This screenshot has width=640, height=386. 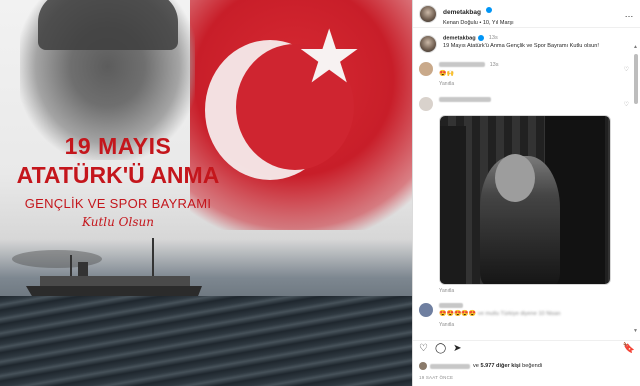 I want to click on likes-count: 5.977 diğer kişi, so click(x=500, y=366).